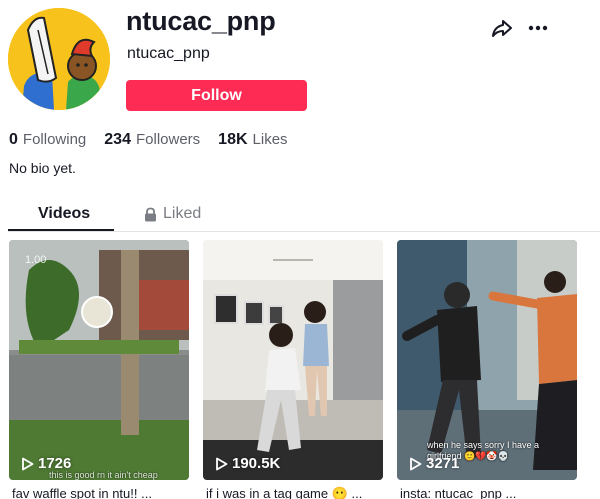 Image resolution: width=600 pixels, height=499 pixels. What do you see at coordinates (216, 95) in the screenshot?
I see `follow-button: Follow` at bounding box center [216, 95].